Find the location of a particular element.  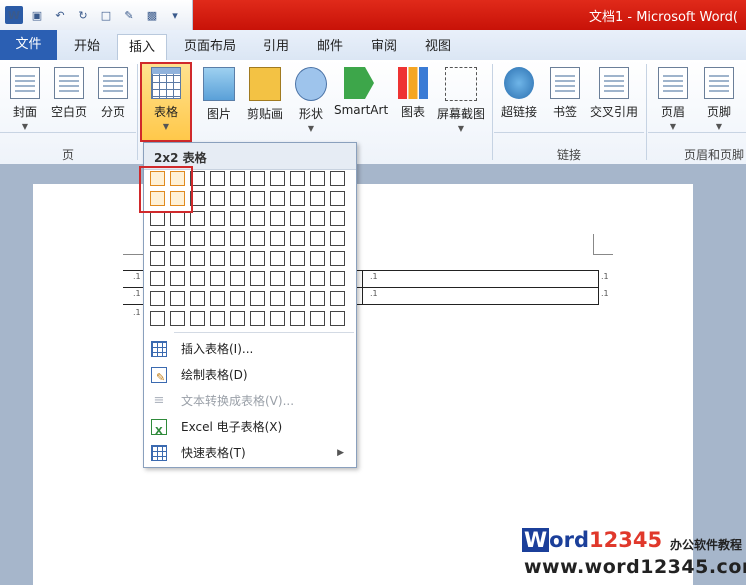

cross-reference-button: 交叉引用 is located at coordinates (614, 99).